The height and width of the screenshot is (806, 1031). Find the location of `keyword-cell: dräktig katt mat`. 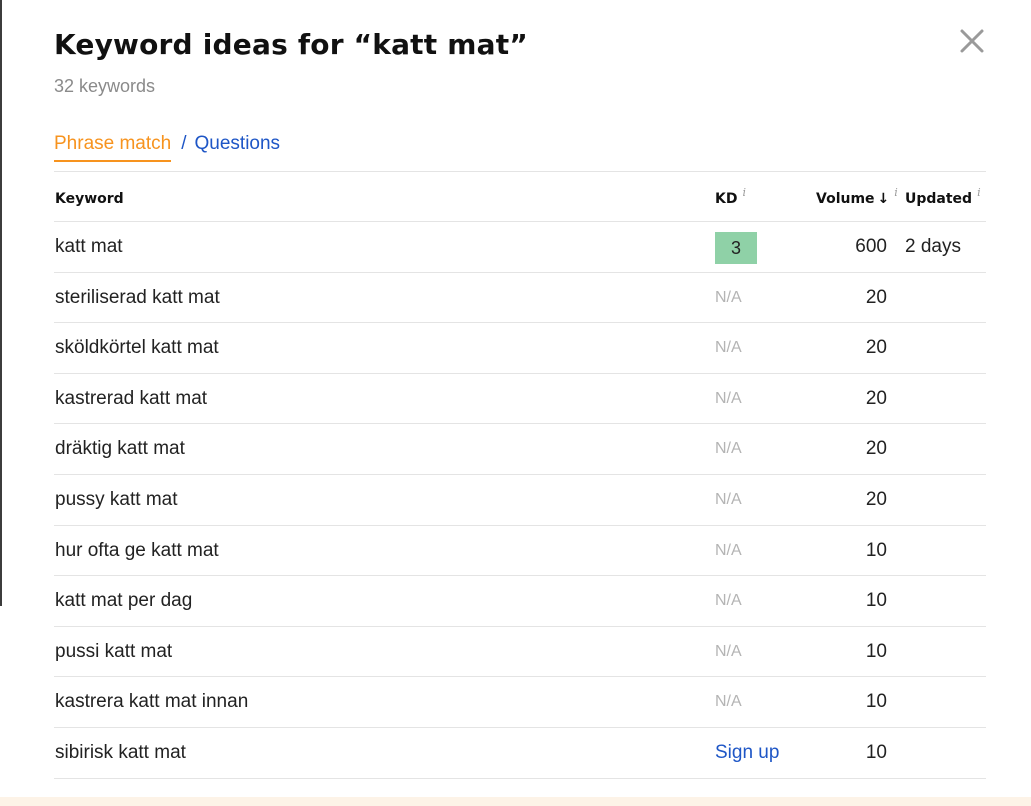

keyword-cell: dräktig katt mat is located at coordinates (120, 449).